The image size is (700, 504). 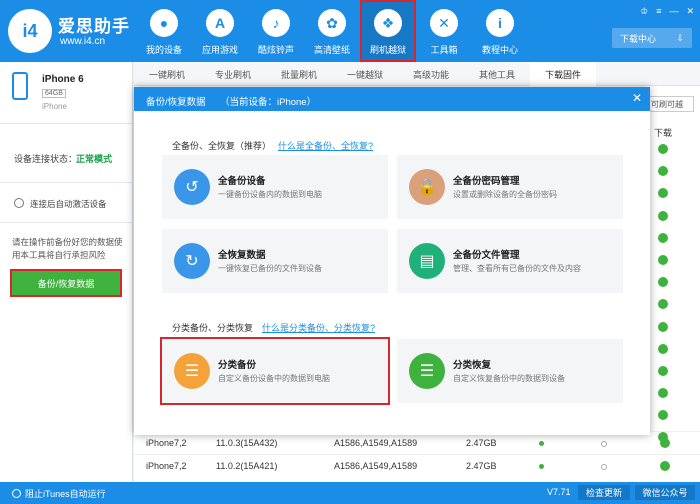 What do you see at coordinates (500, 23) in the screenshot?
I see `info-icon: i` at bounding box center [500, 23].